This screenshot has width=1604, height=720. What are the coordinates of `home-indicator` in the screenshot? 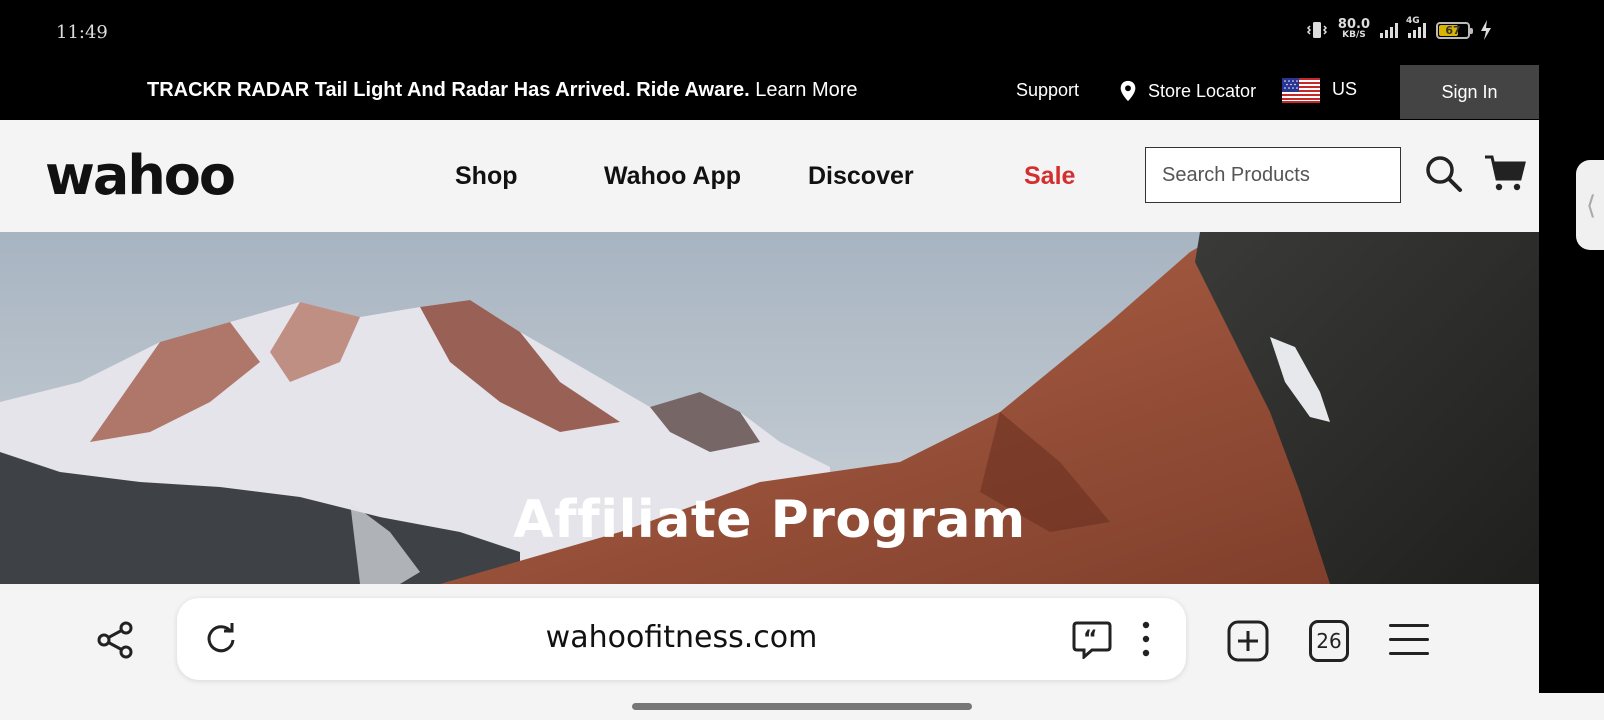 It's located at (802, 706).